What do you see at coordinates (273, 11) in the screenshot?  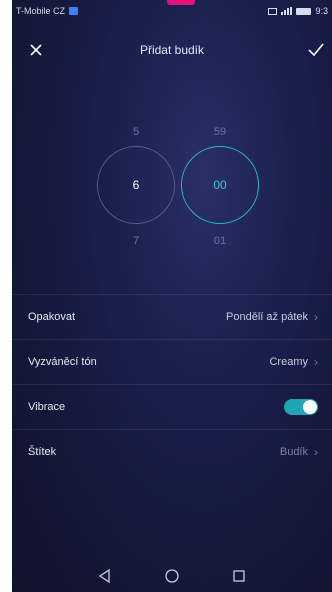 I see `sim-icon` at bounding box center [273, 11].